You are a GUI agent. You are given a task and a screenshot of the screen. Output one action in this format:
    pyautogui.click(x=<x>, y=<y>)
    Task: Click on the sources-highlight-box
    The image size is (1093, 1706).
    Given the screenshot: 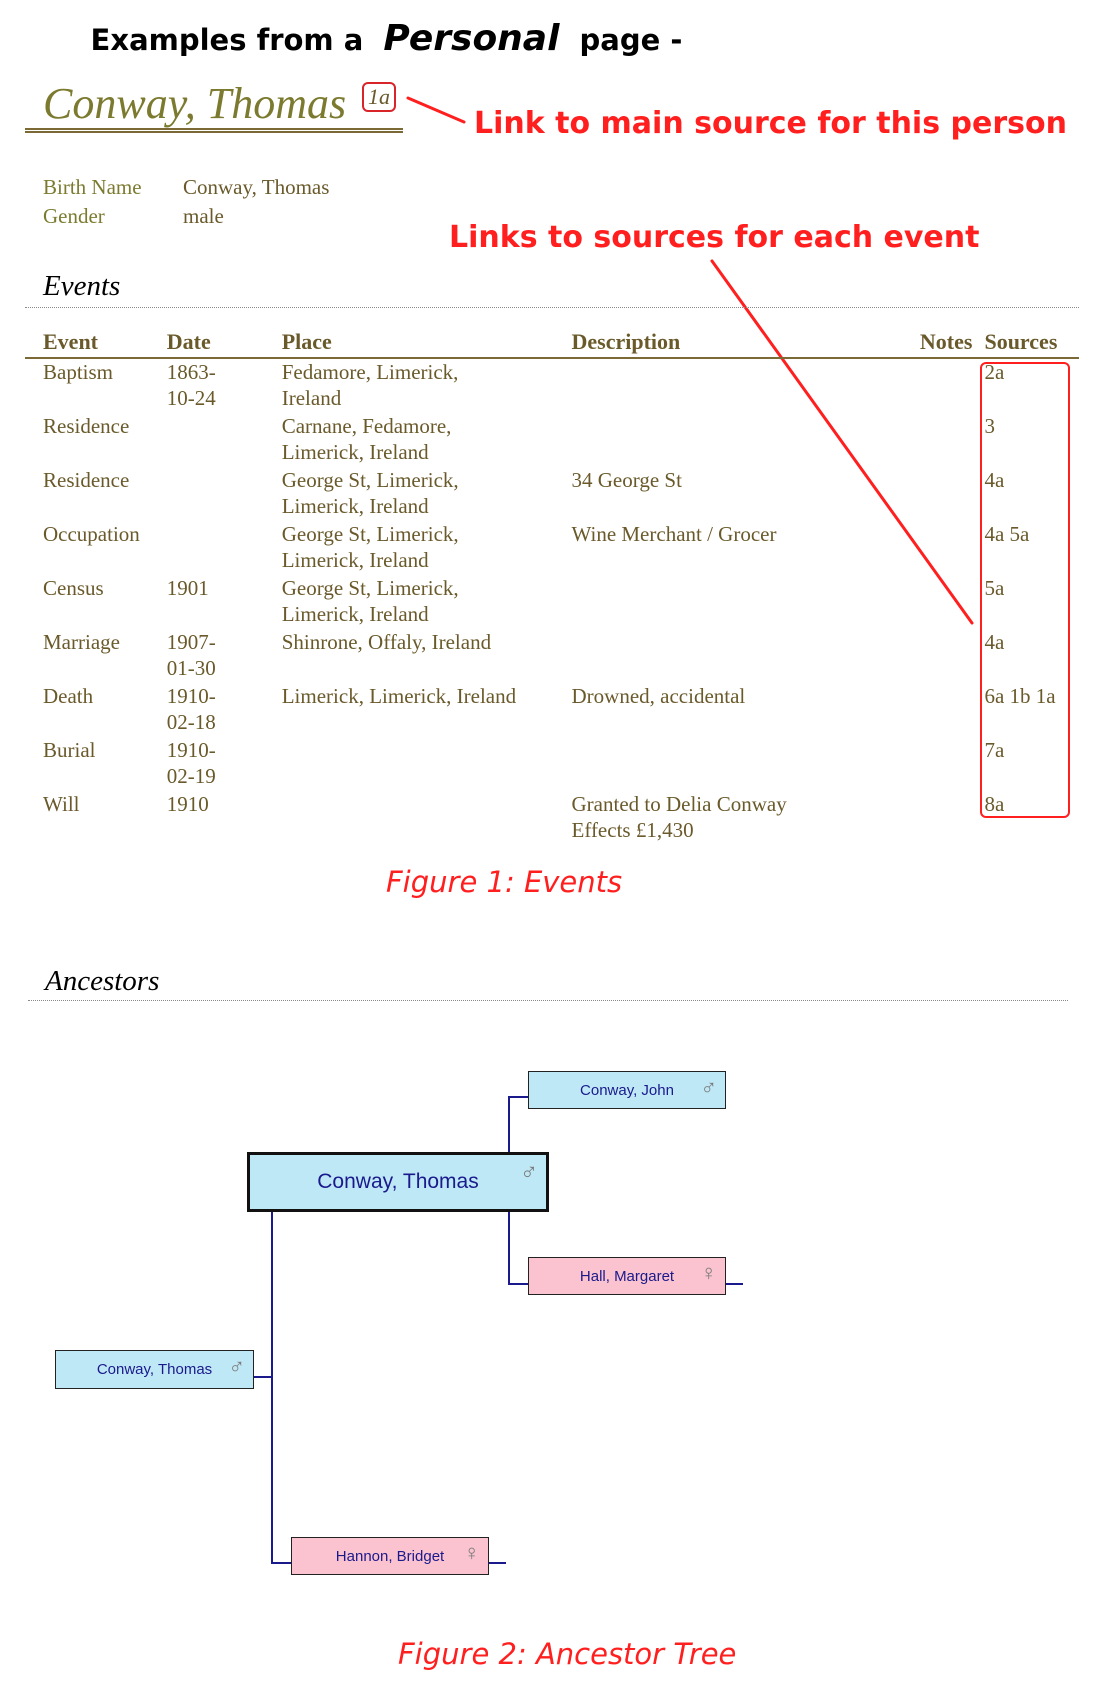 What is the action you would take?
    pyautogui.click(x=1025, y=590)
    